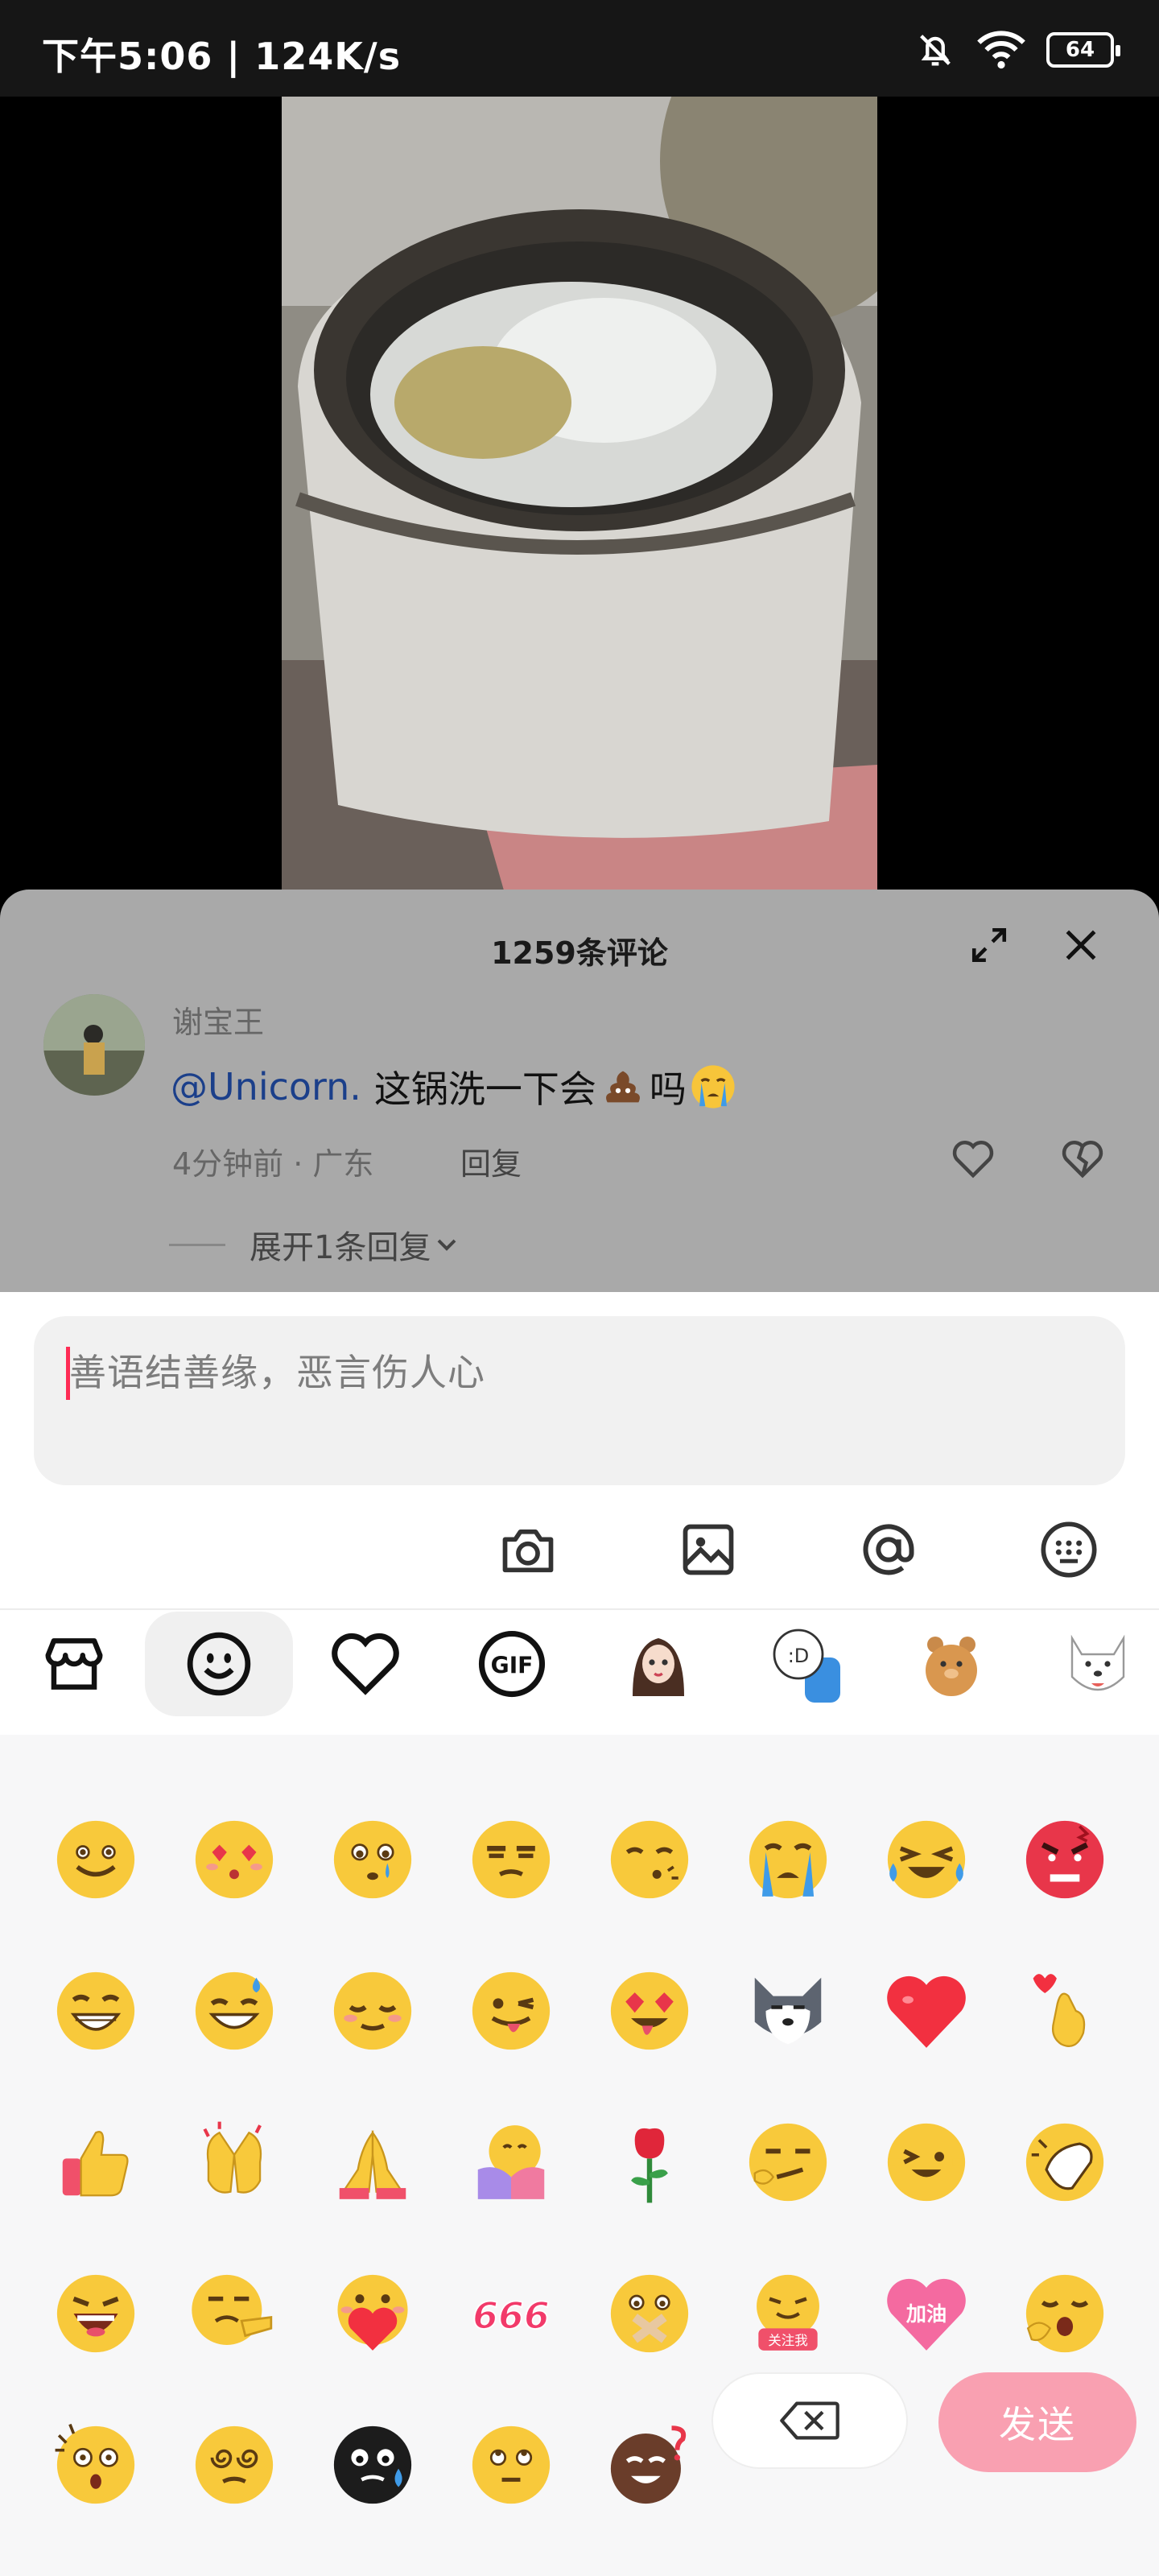  Describe the element at coordinates (1083, 50) in the screenshot. I see `battery-indicator: 64` at that location.